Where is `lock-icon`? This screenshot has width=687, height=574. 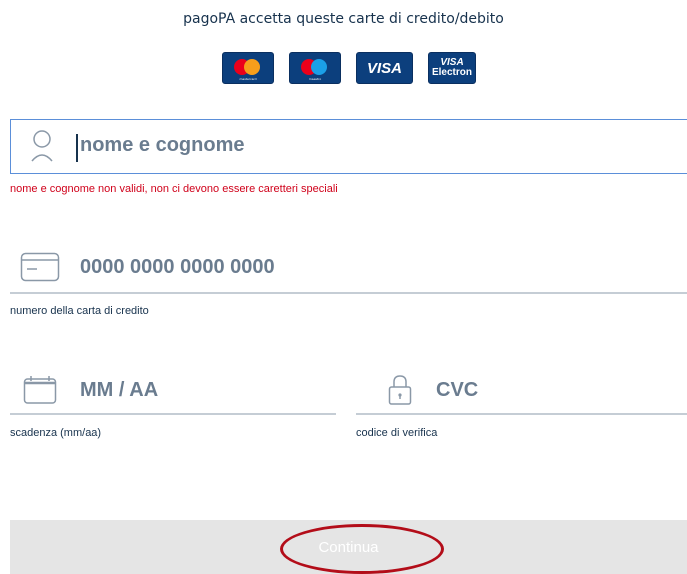
lock-icon is located at coordinates (400, 390).